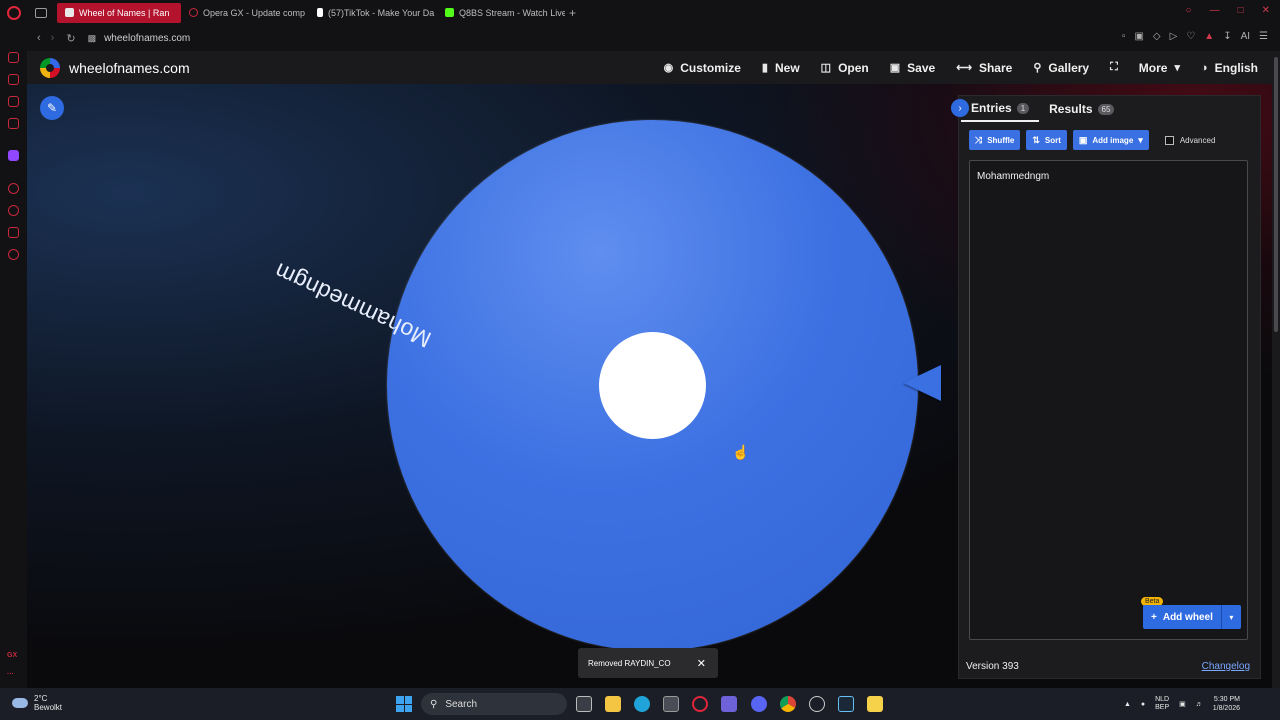 The width and height of the screenshot is (1280, 720). I want to click on entries-count-badge: 1, so click(1023, 108).